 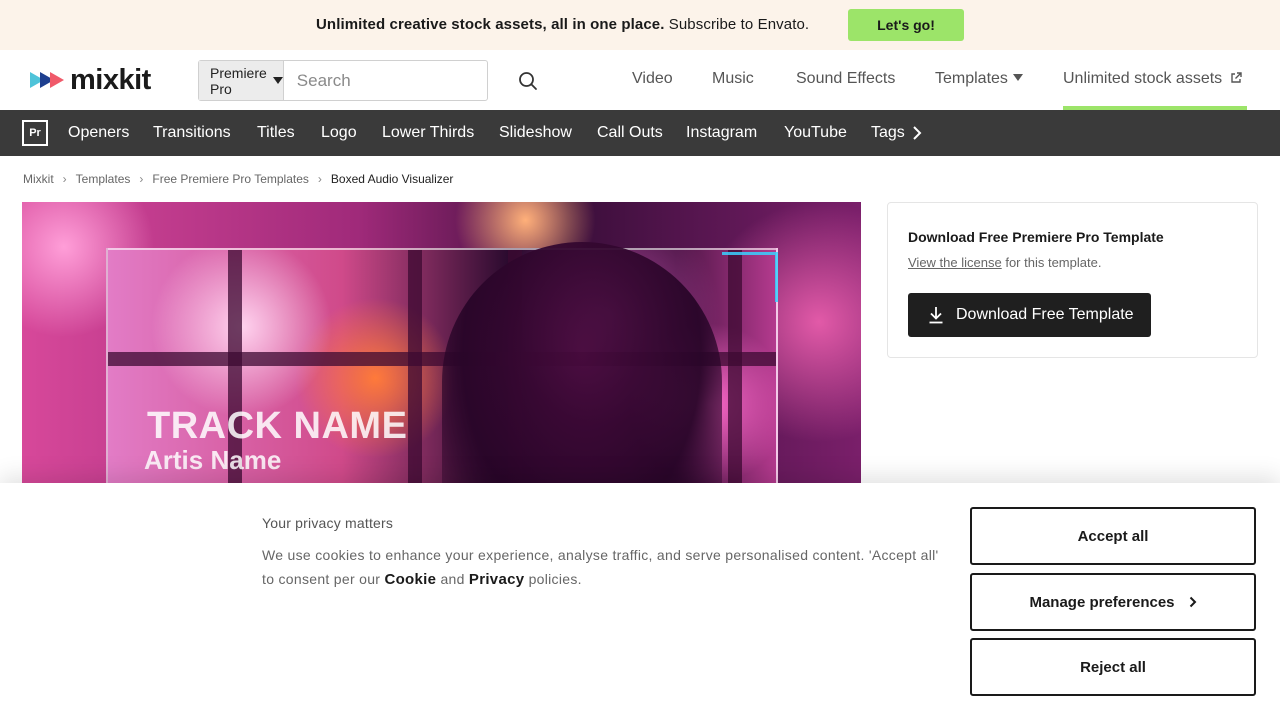 I want to click on search-category-label: Premiere Pro, so click(x=238, y=80).